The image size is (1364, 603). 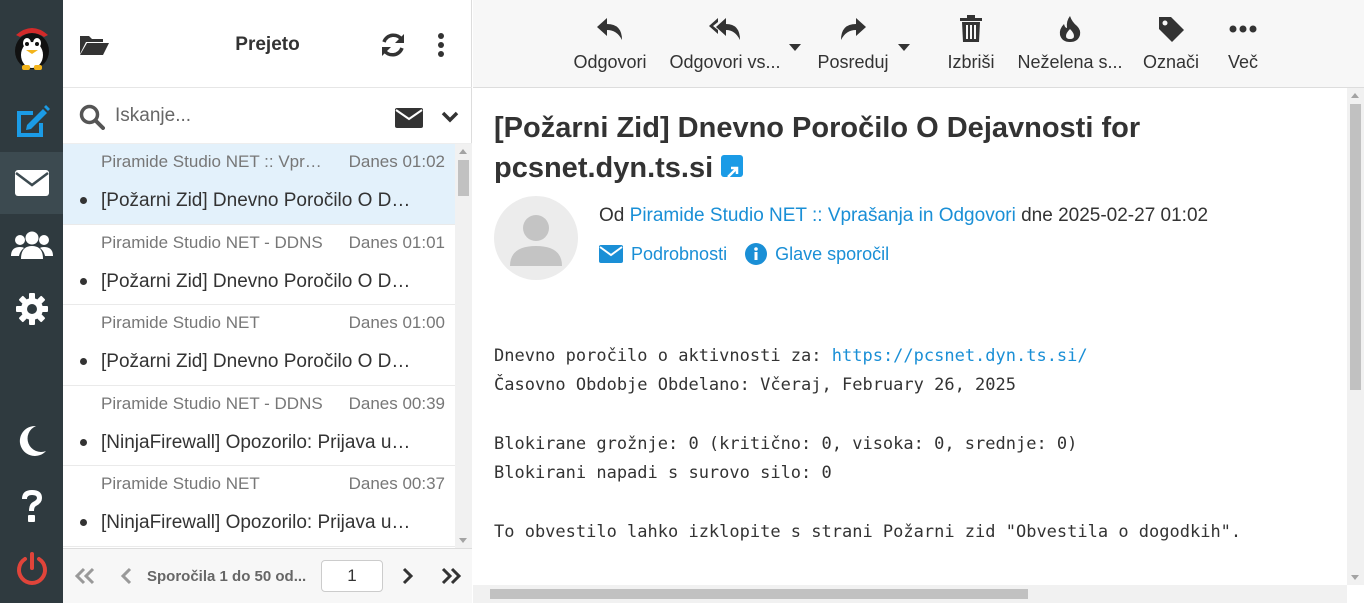 I want to click on theme-toggle-button, so click(x=31, y=441).